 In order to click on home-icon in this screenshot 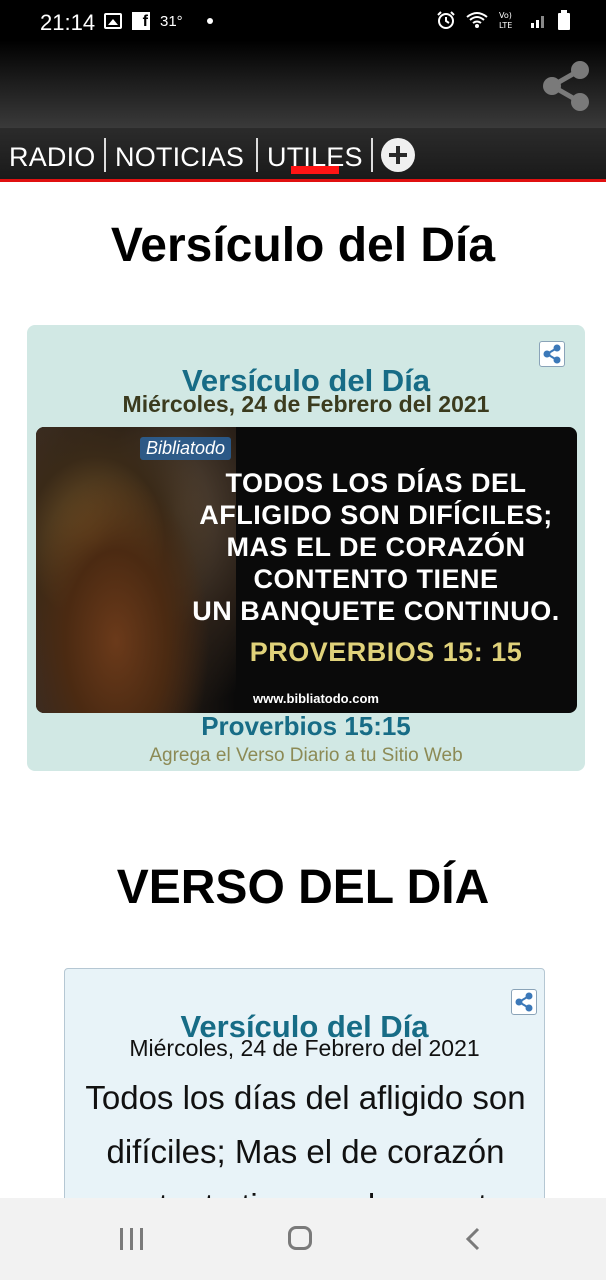, I will do `click(300, 1238)`.